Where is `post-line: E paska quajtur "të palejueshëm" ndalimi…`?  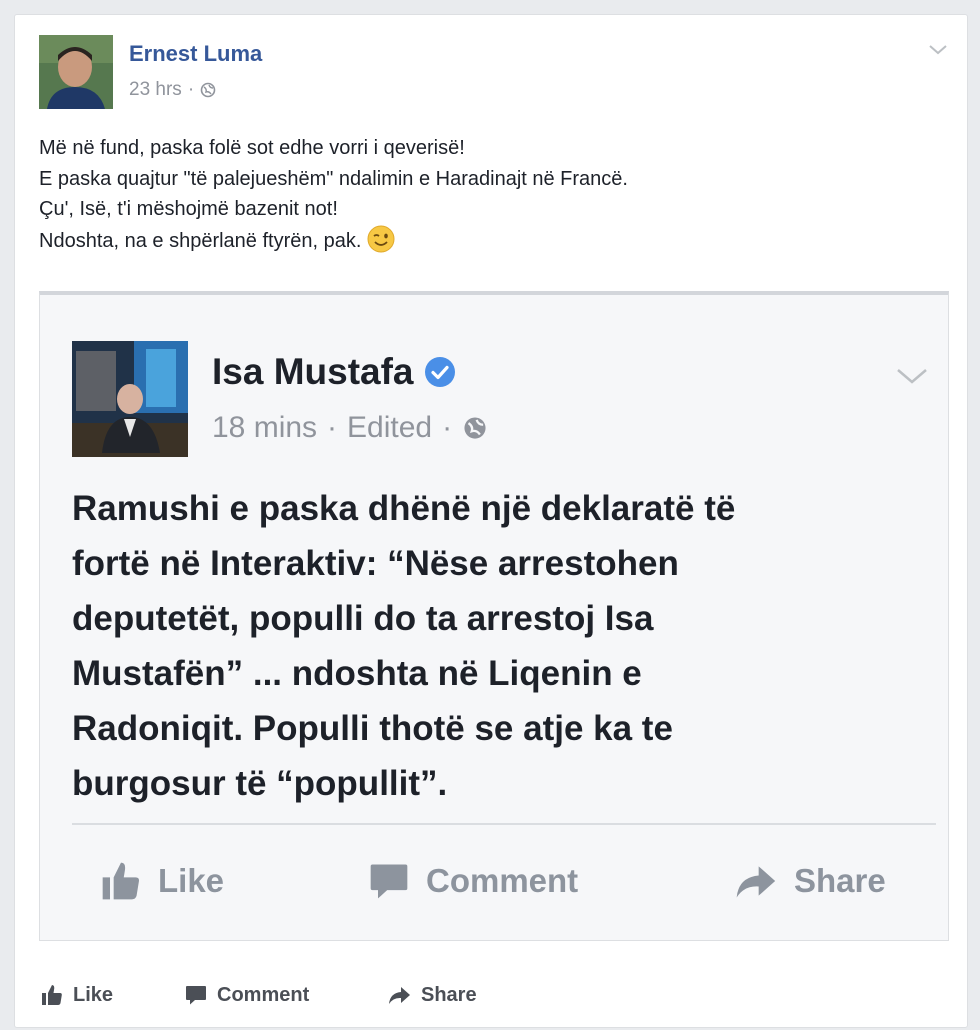 post-line: E paska quajtur "të palejueshëm" ndalimi… is located at coordinates (333, 178).